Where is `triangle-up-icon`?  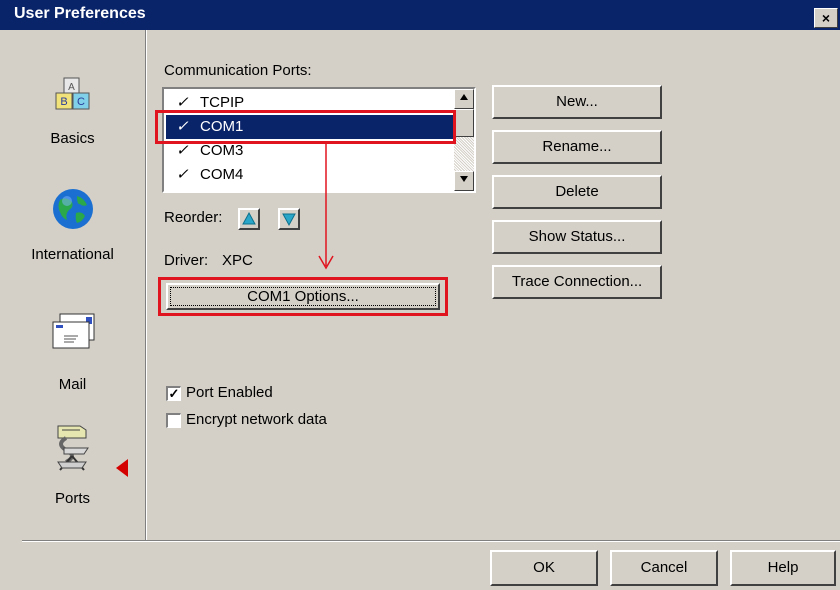
triangle-up-icon is located at coordinates (249, 218).